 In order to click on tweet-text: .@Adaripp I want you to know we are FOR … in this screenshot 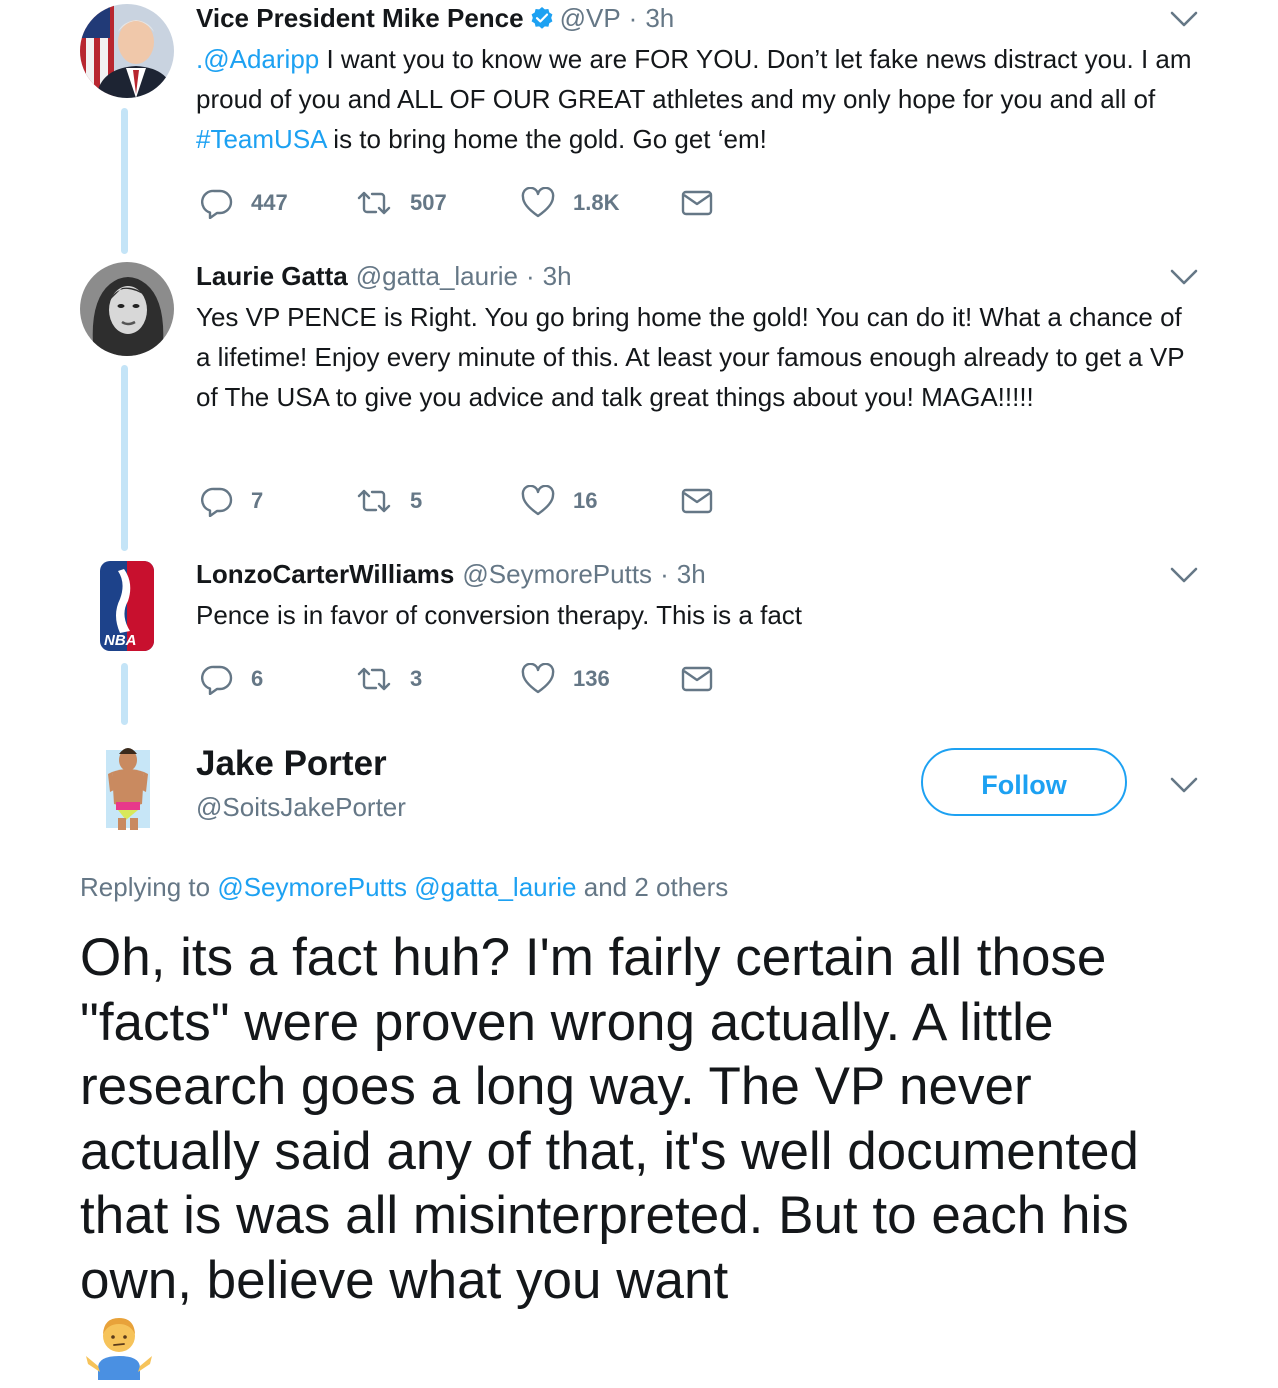, I will do `click(696, 99)`.